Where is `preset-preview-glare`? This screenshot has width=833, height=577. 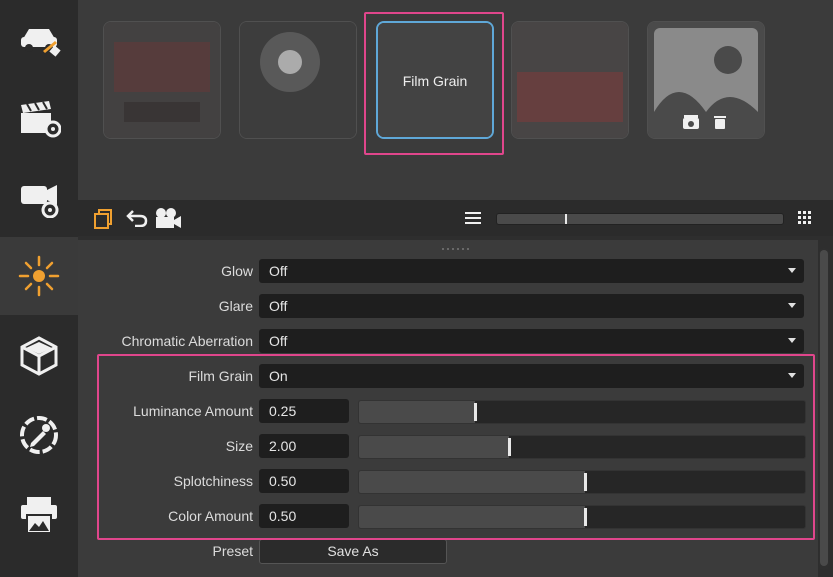 preset-preview-glare is located at coordinates (298, 80).